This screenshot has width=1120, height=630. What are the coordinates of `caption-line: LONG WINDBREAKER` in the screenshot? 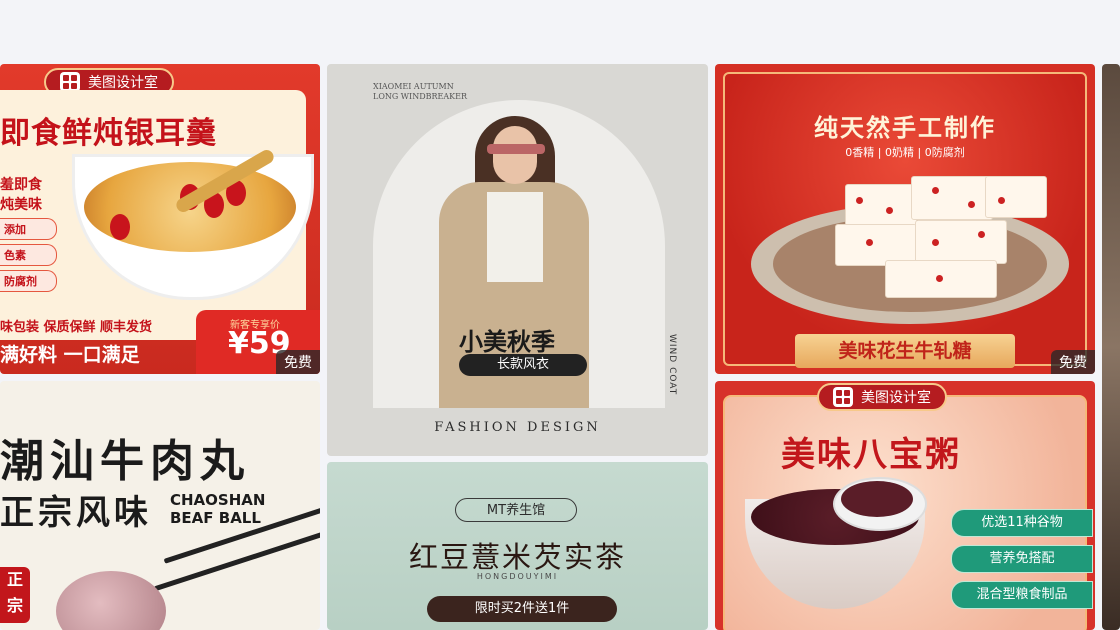 It's located at (420, 96).